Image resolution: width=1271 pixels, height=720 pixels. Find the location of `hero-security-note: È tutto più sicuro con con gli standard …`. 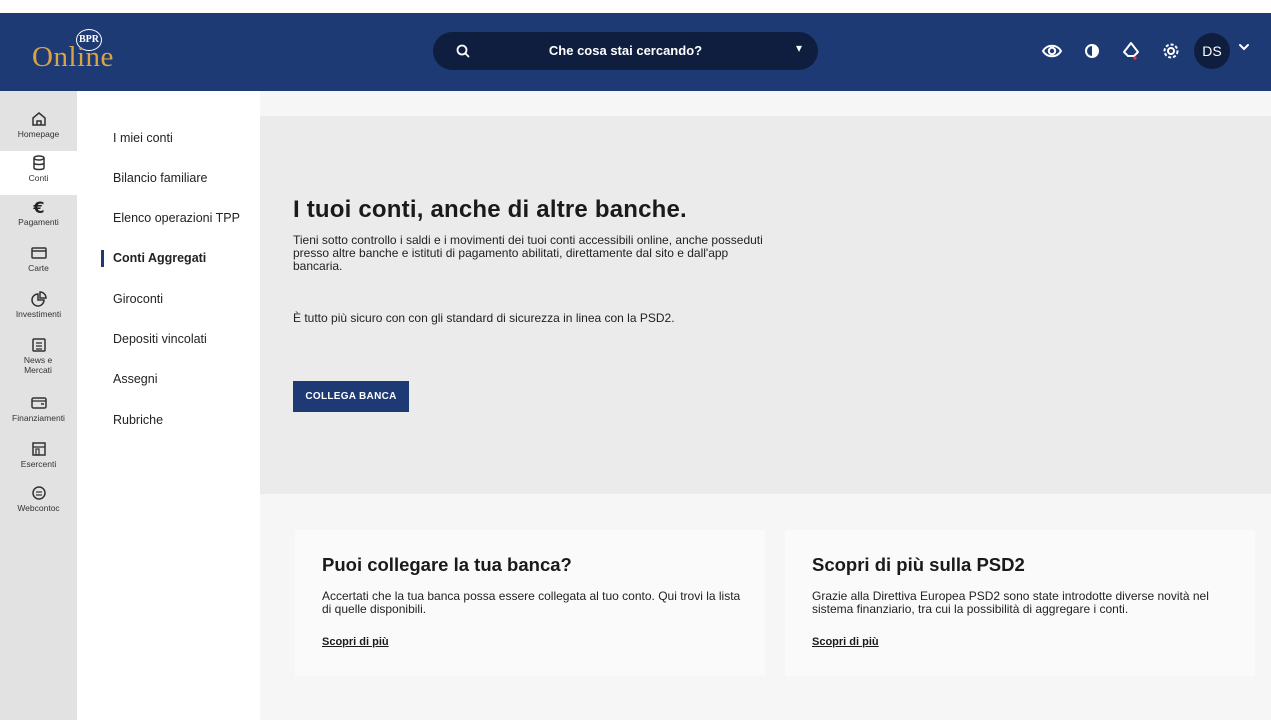

hero-security-note: È tutto più sicuro con con gli standard … is located at coordinates (484, 318).